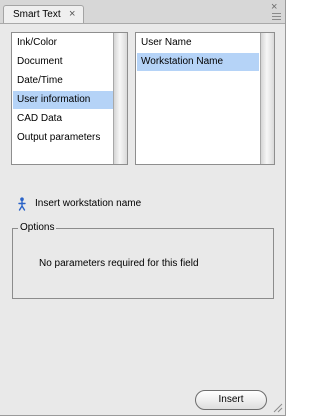 Image resolution: width=320 pixels, height=416 pixels. Describe the element at coordinates (231, 400) in the screenshot. I see `insert-button: Insert` at that location.